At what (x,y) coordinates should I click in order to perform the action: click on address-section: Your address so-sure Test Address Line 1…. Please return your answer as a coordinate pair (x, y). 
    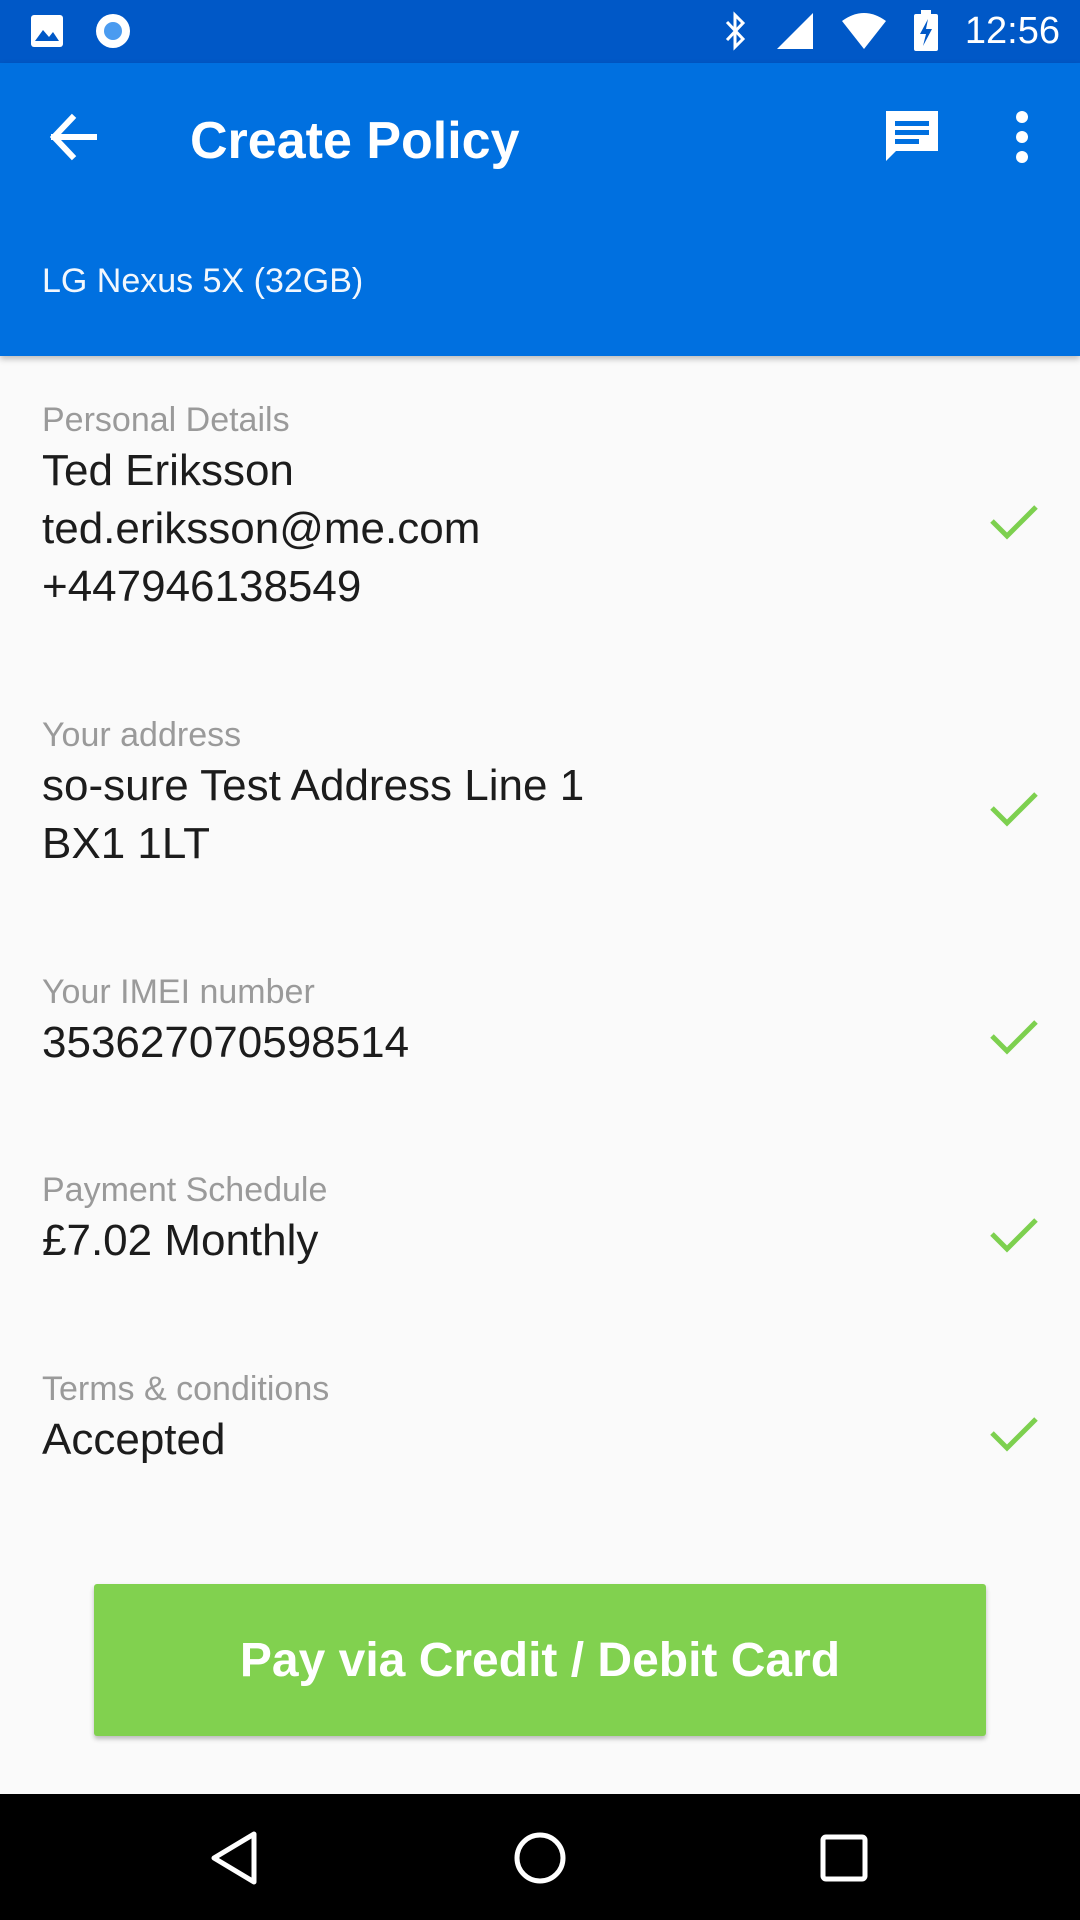
    Looking at the image, I should click on (542, 793).